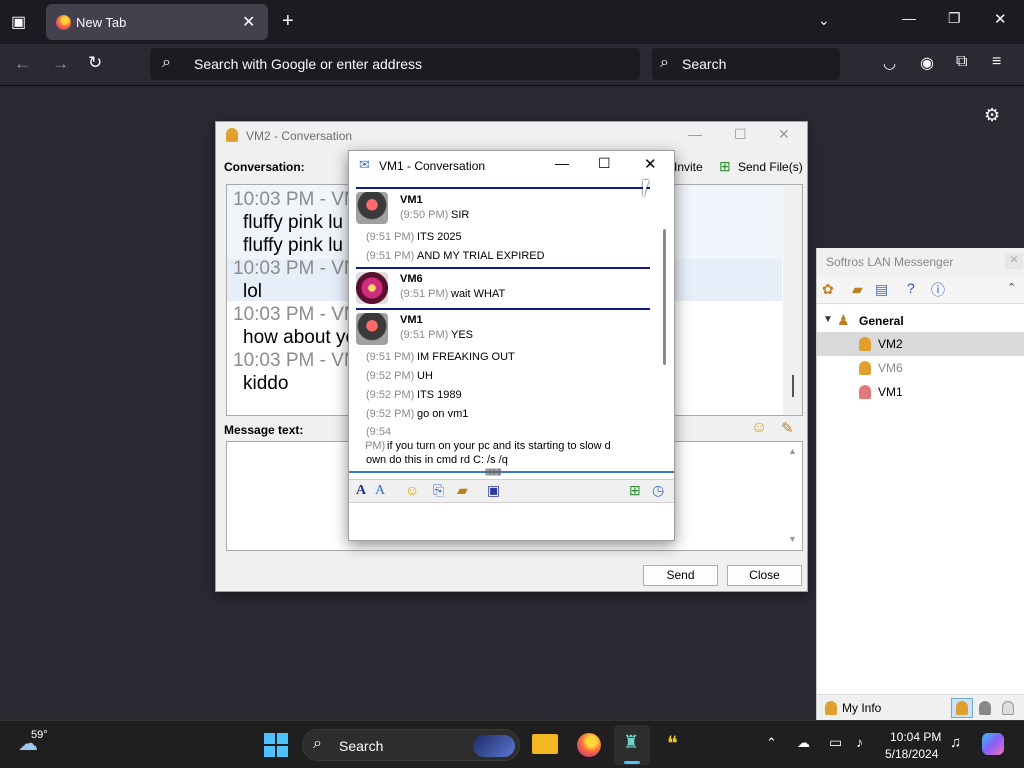 The image size is (1024, 768). What do you see at coordinates (493, 472) in the screenshot?
I see `splitter-grip: |||||||||||||||||||` at bounding box center [493, 472].